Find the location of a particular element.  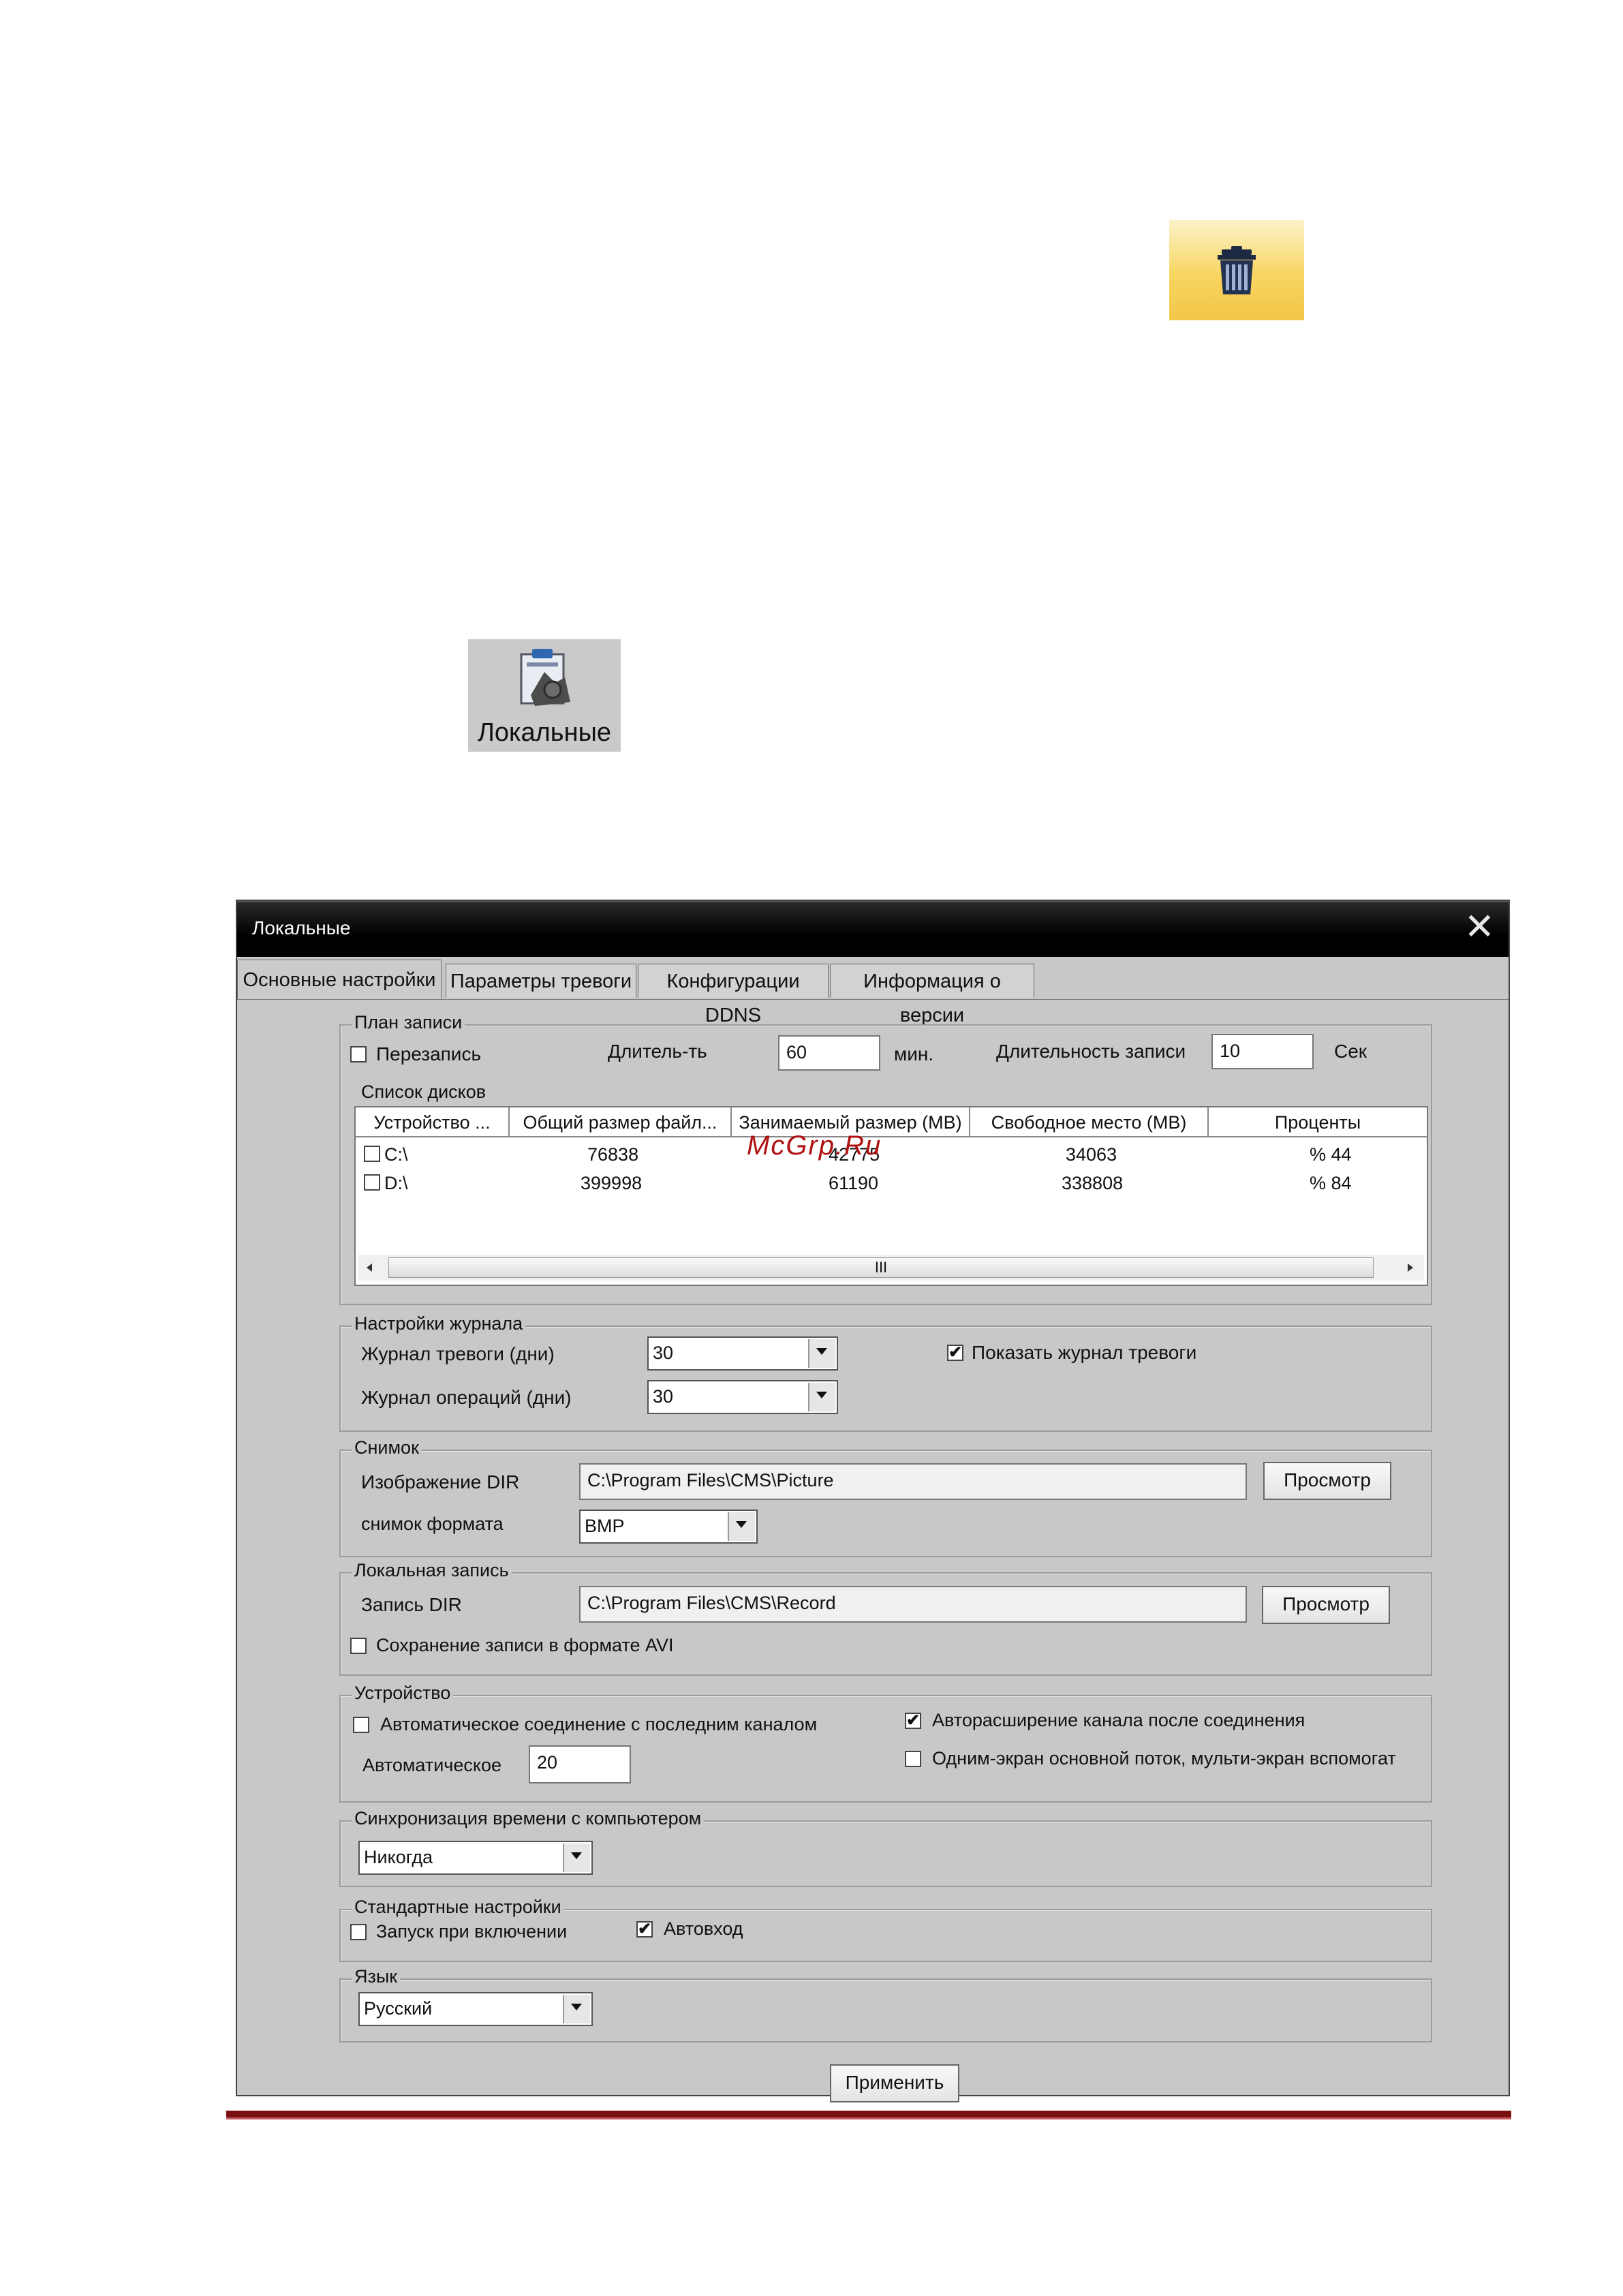

alarm-log-select: 30 is located at coordinates (742, 1353).